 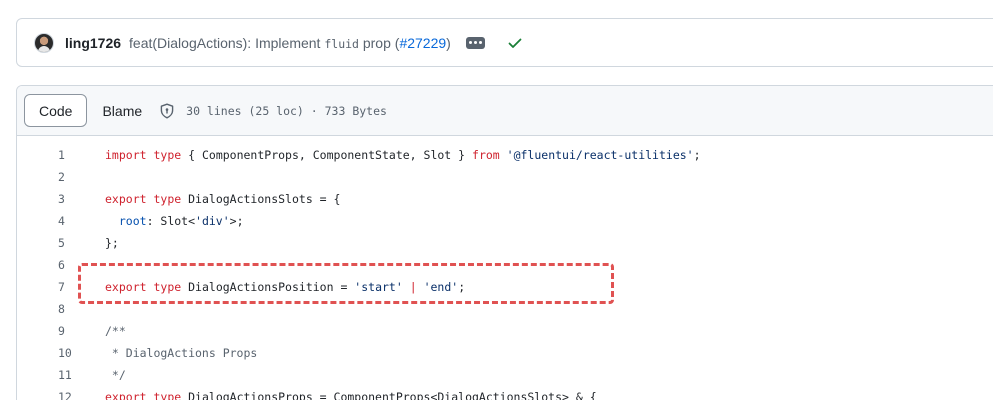 What do you see at coordinates (379, 42) in the screenshot?
I see `commit-message-suffix: prop (` at bounding box center [379, 42].